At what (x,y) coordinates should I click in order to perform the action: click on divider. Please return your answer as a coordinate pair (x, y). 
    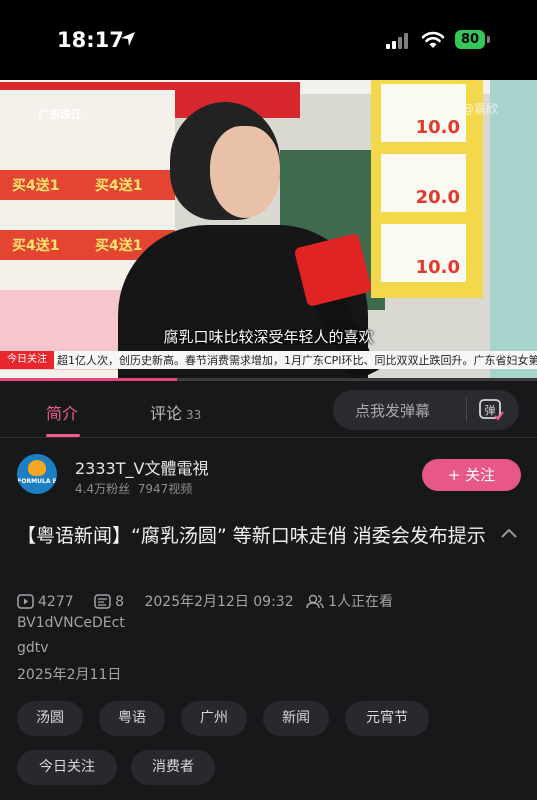
    Looking at the image, I should click on (268, 437).